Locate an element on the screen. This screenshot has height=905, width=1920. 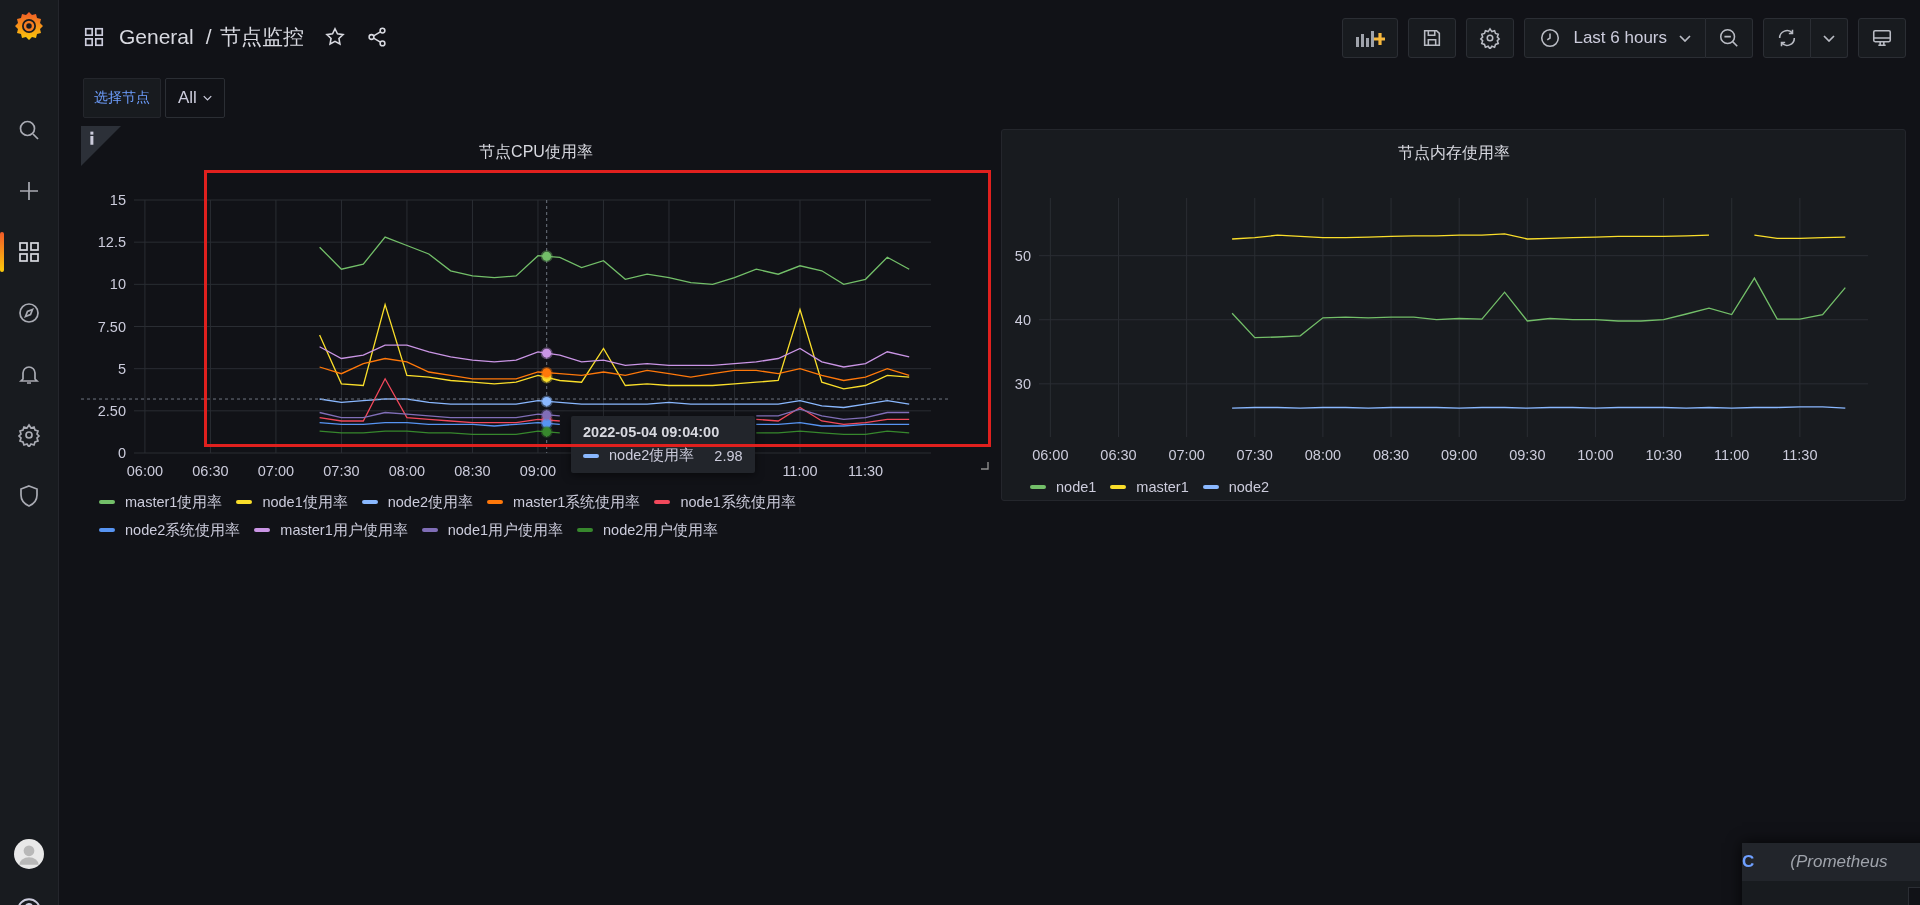
tooltip-series: node2使用率 is located at coordinates (652, 455).